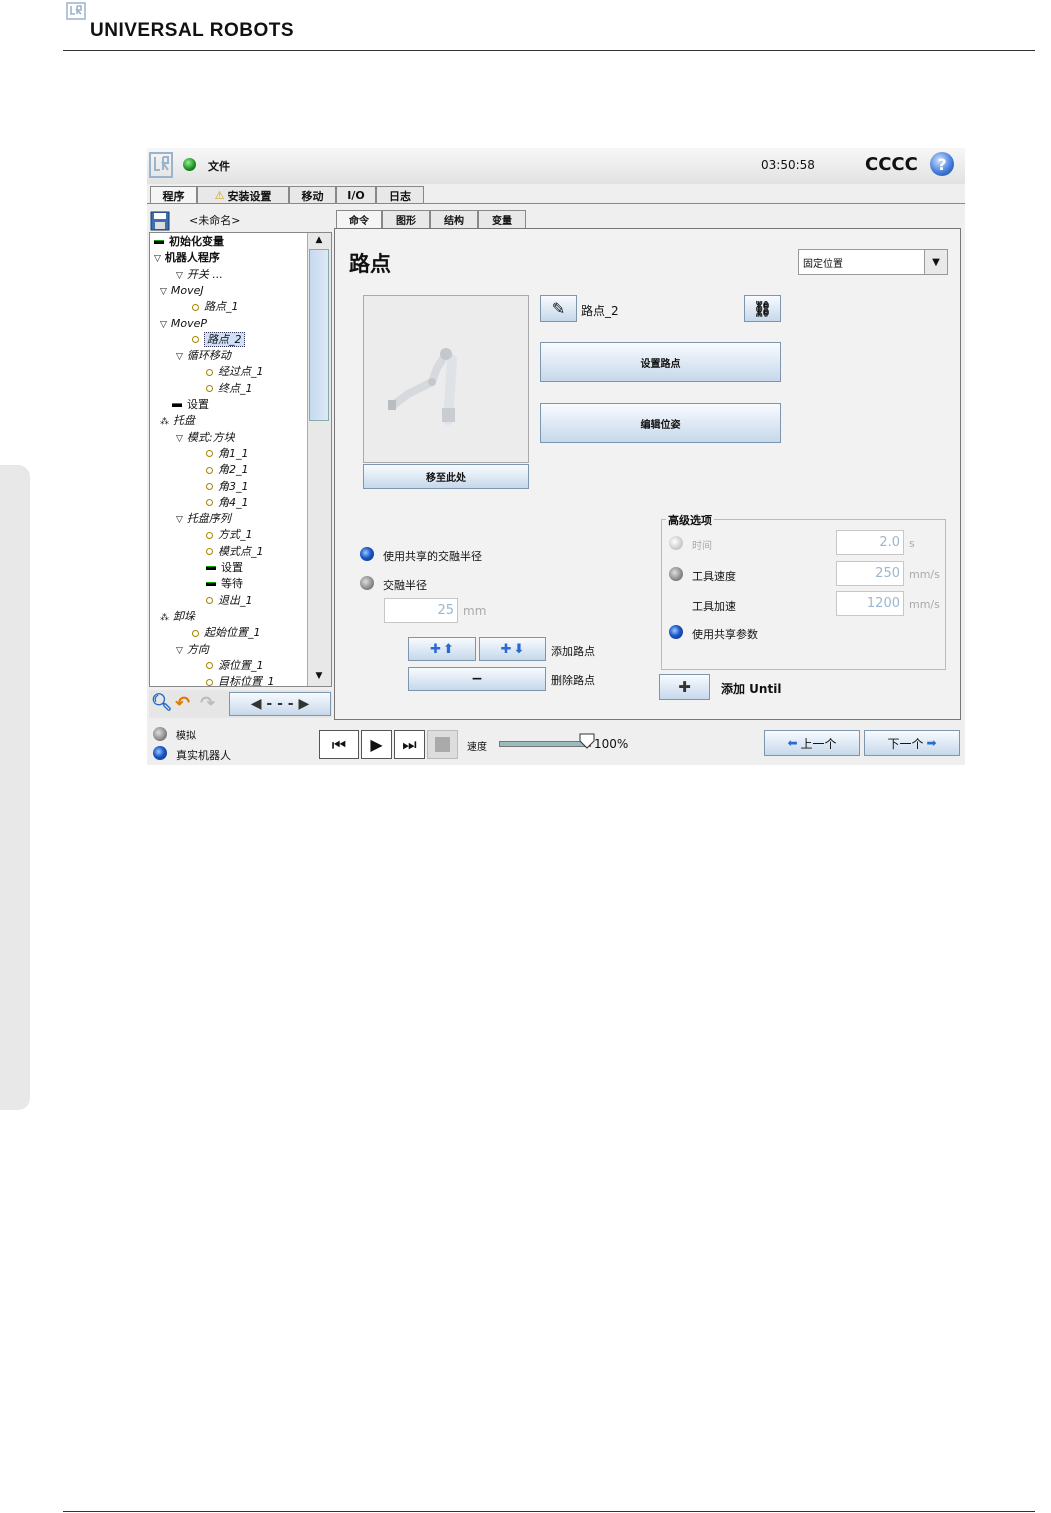  What do you see at coordinates (173, 195) in the screenshot?
I see `tab-program: 程序` at bounding box center [173, 195].